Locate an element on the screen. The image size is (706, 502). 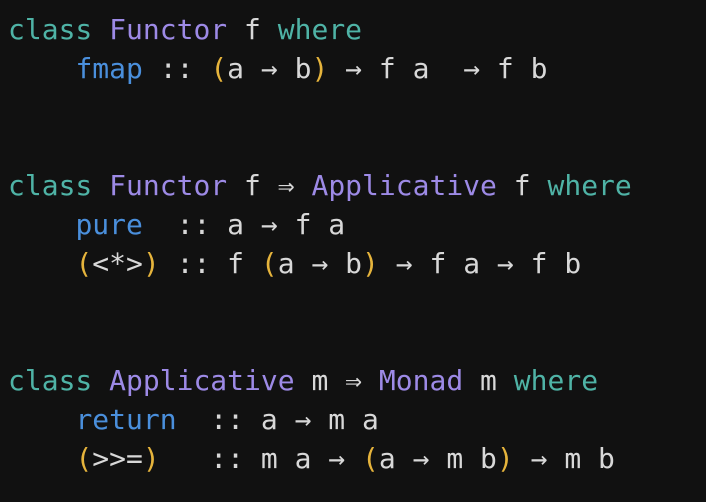
code-line: return :: a → m a is located at coordinates (193, 420).